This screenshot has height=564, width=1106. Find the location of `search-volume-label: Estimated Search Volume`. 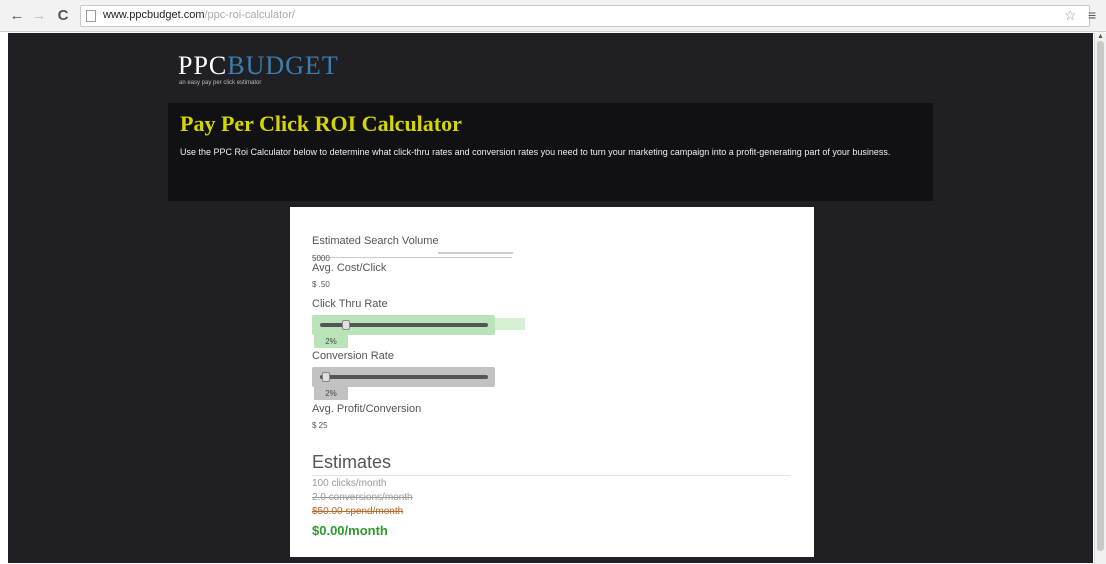

search-volume-label: Estimated Search Volume is located at coordinates (375, 241).